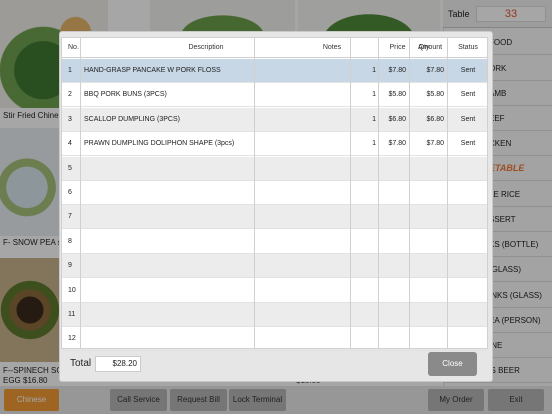 The image size is (552, 414). What do you see at coordinates (274, 266) in the screenshot?
I see `table-row: 9` at bounding box center [274, 266].